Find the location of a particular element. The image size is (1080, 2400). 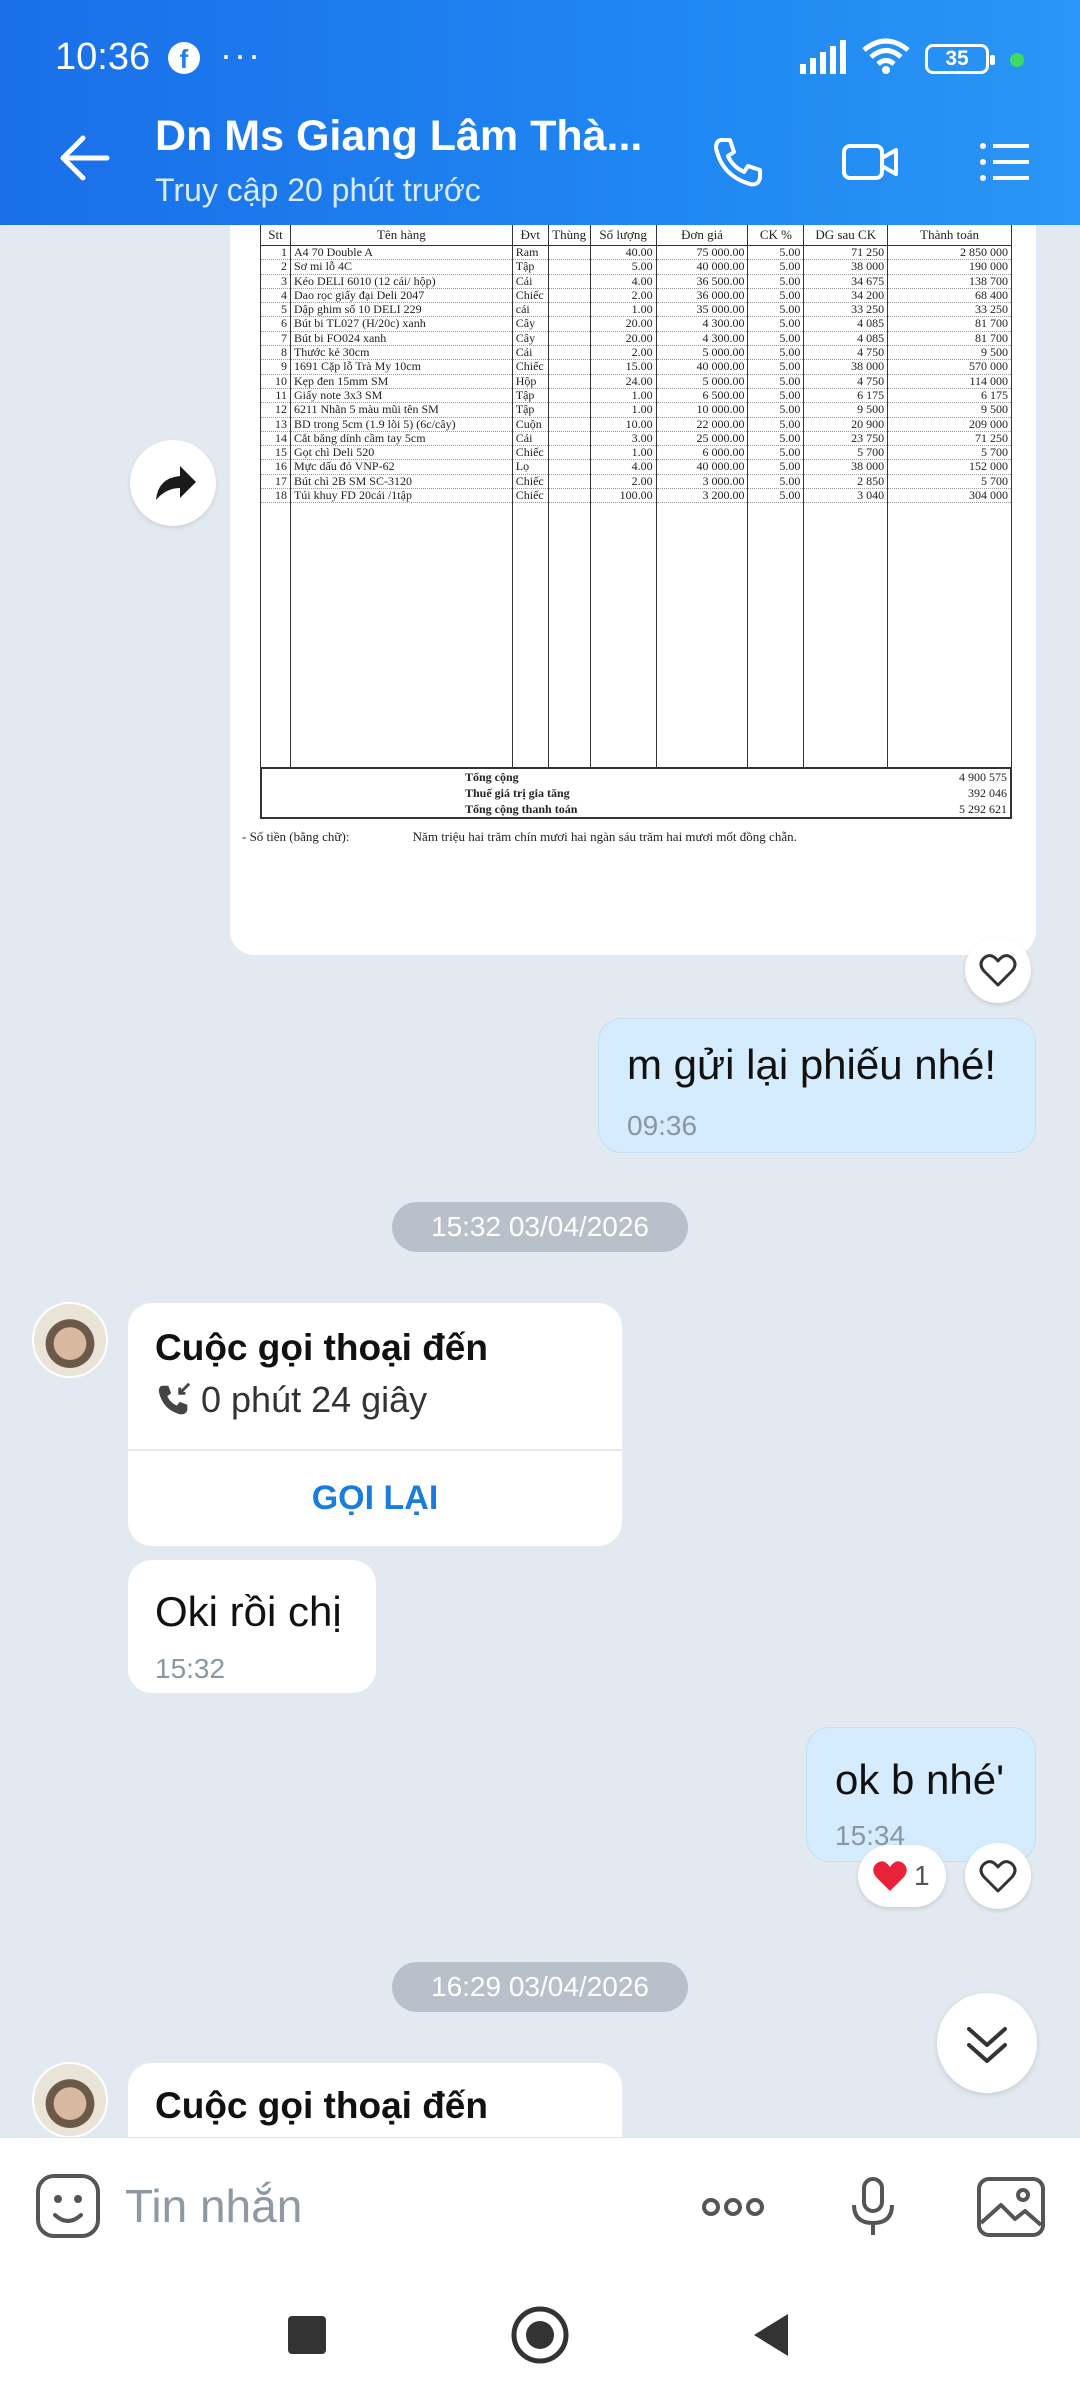

last-seen-status: Truy cập 20 phút trước is located at coordinates (318, 190).